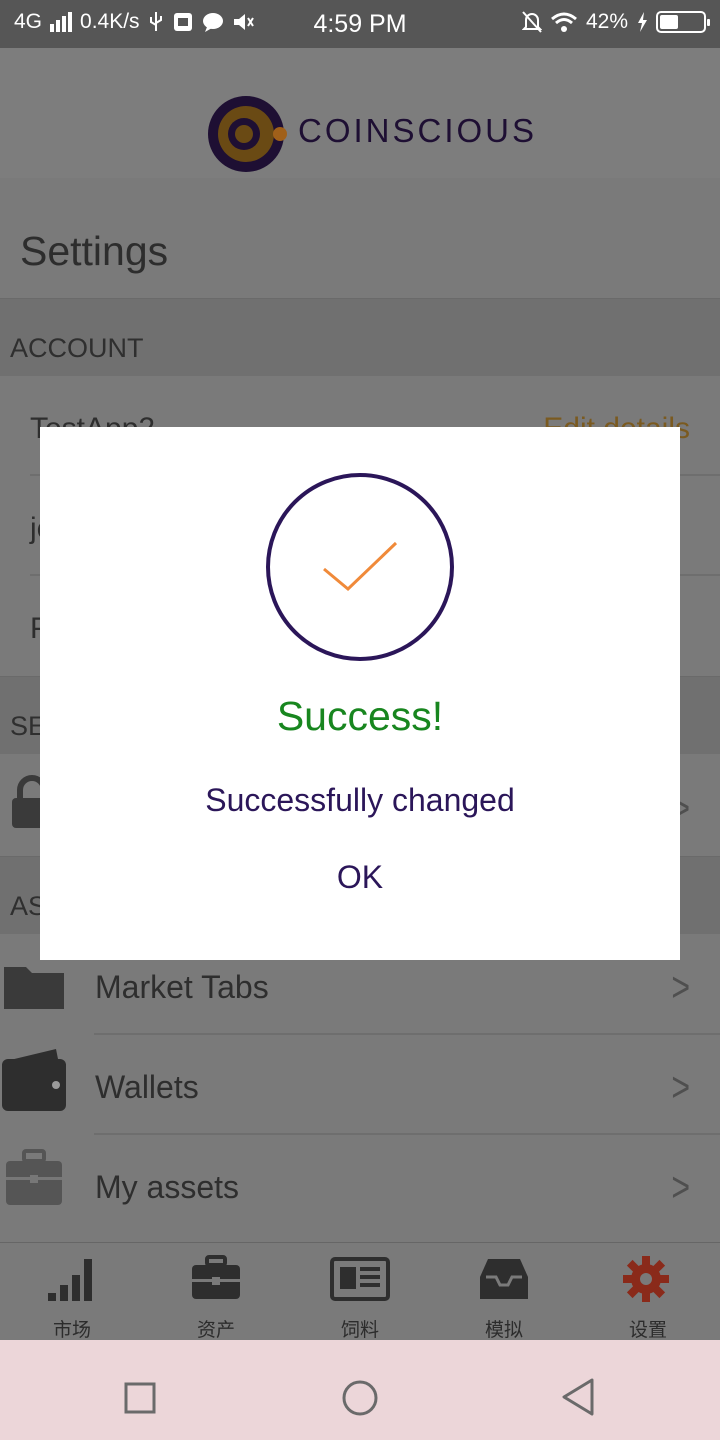 This screenshot has height=1440, width=720. Describe the element at coordinates (606, 21) in the screenshot. I see `battery-percent: 42%` at that location.